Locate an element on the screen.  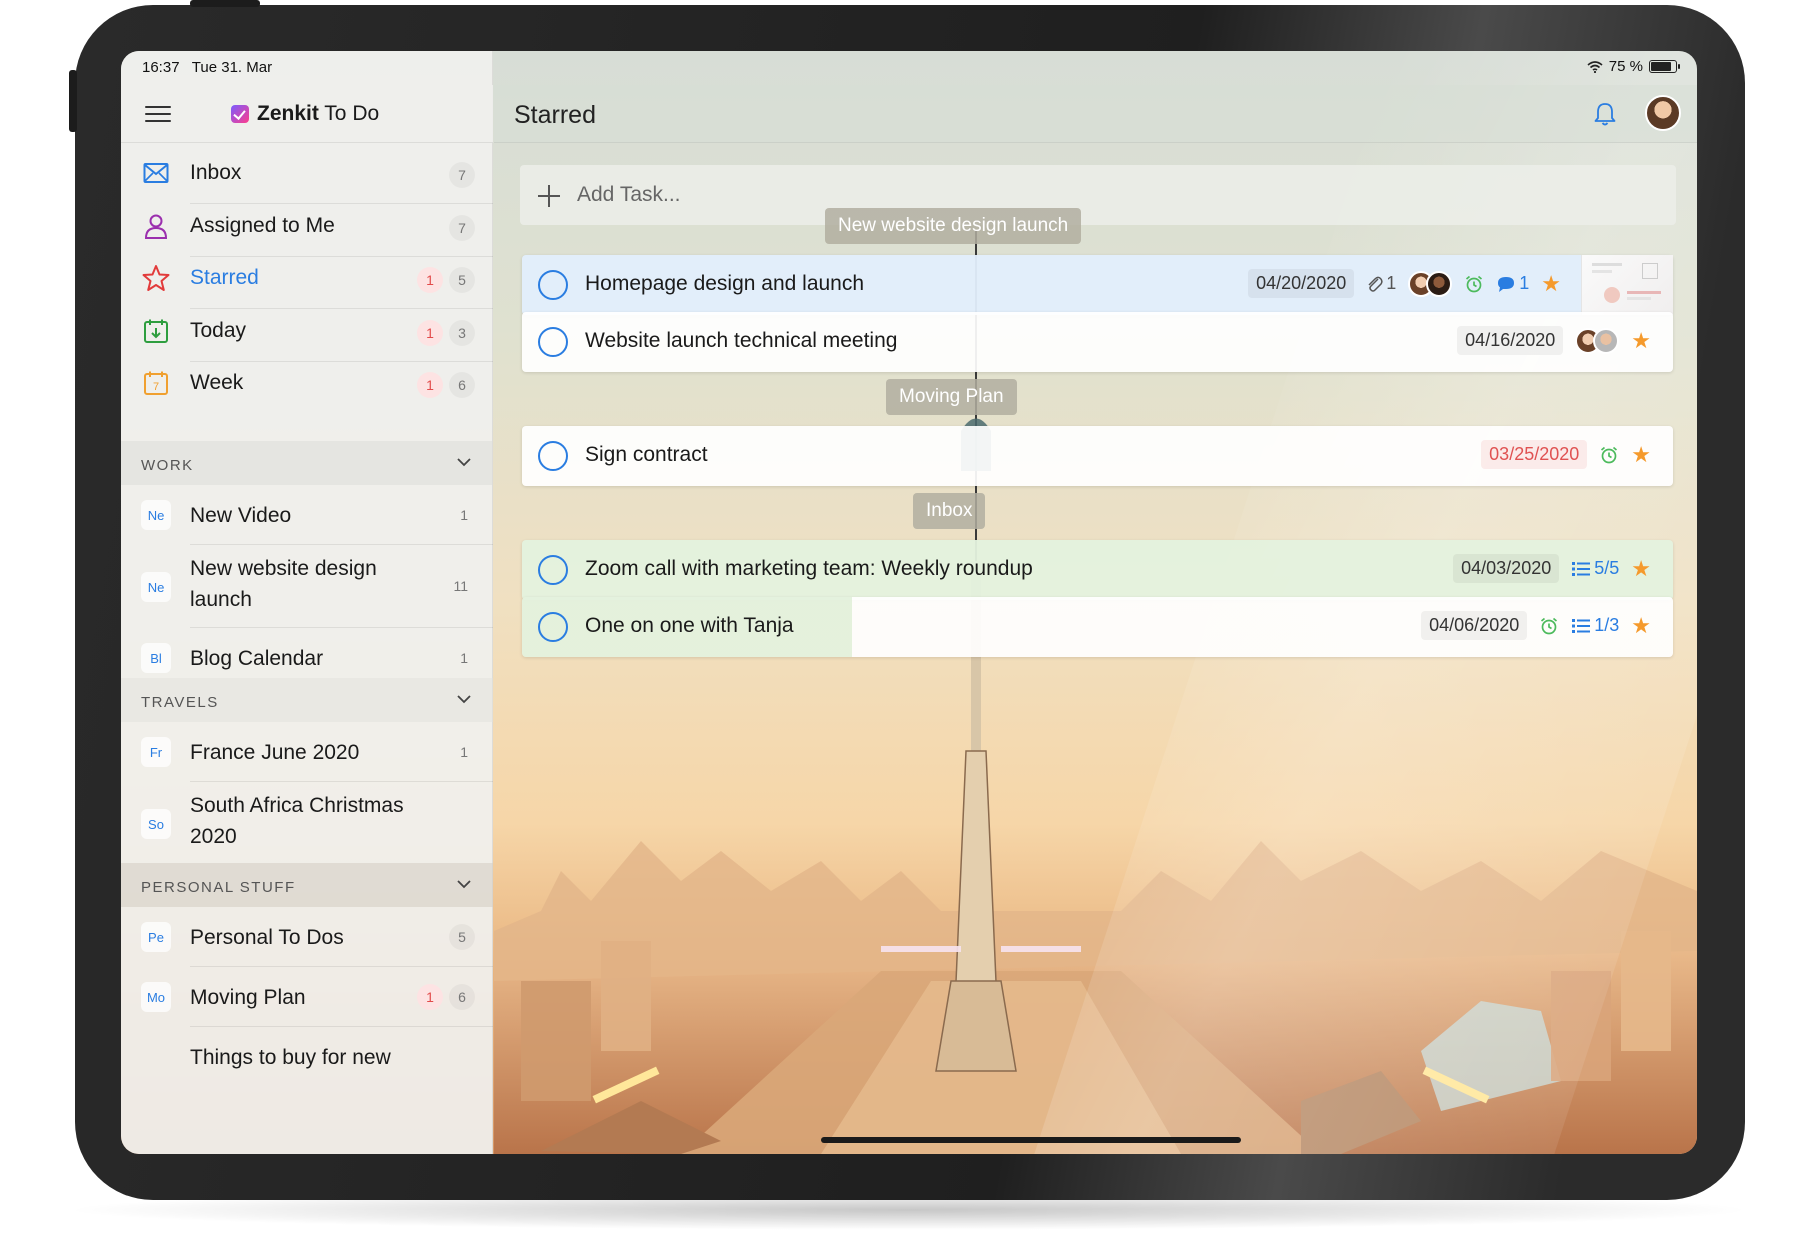
list-count: 6 is located at coordinates (462, 997).